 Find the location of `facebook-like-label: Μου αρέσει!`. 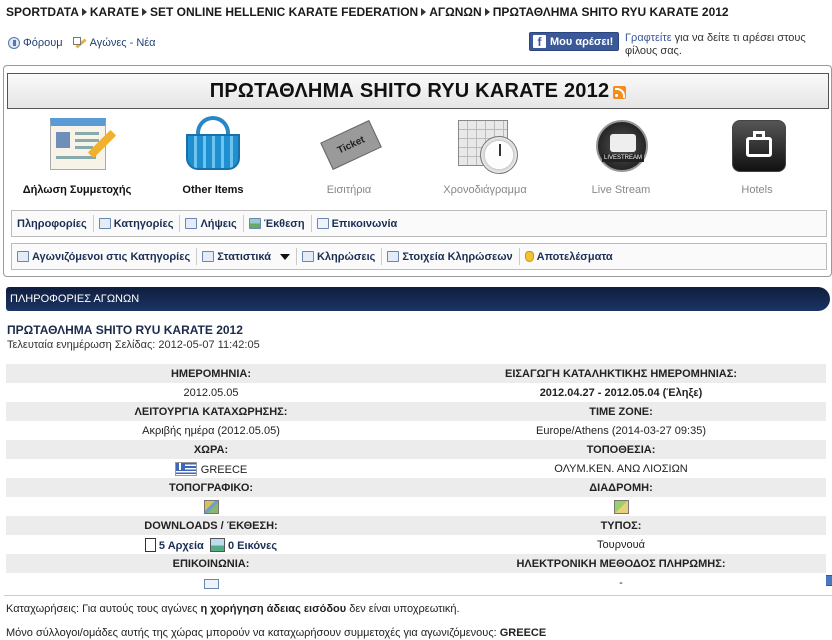

facebook-like-label: Μου αρέσει! is located at coordinates (582, 41).